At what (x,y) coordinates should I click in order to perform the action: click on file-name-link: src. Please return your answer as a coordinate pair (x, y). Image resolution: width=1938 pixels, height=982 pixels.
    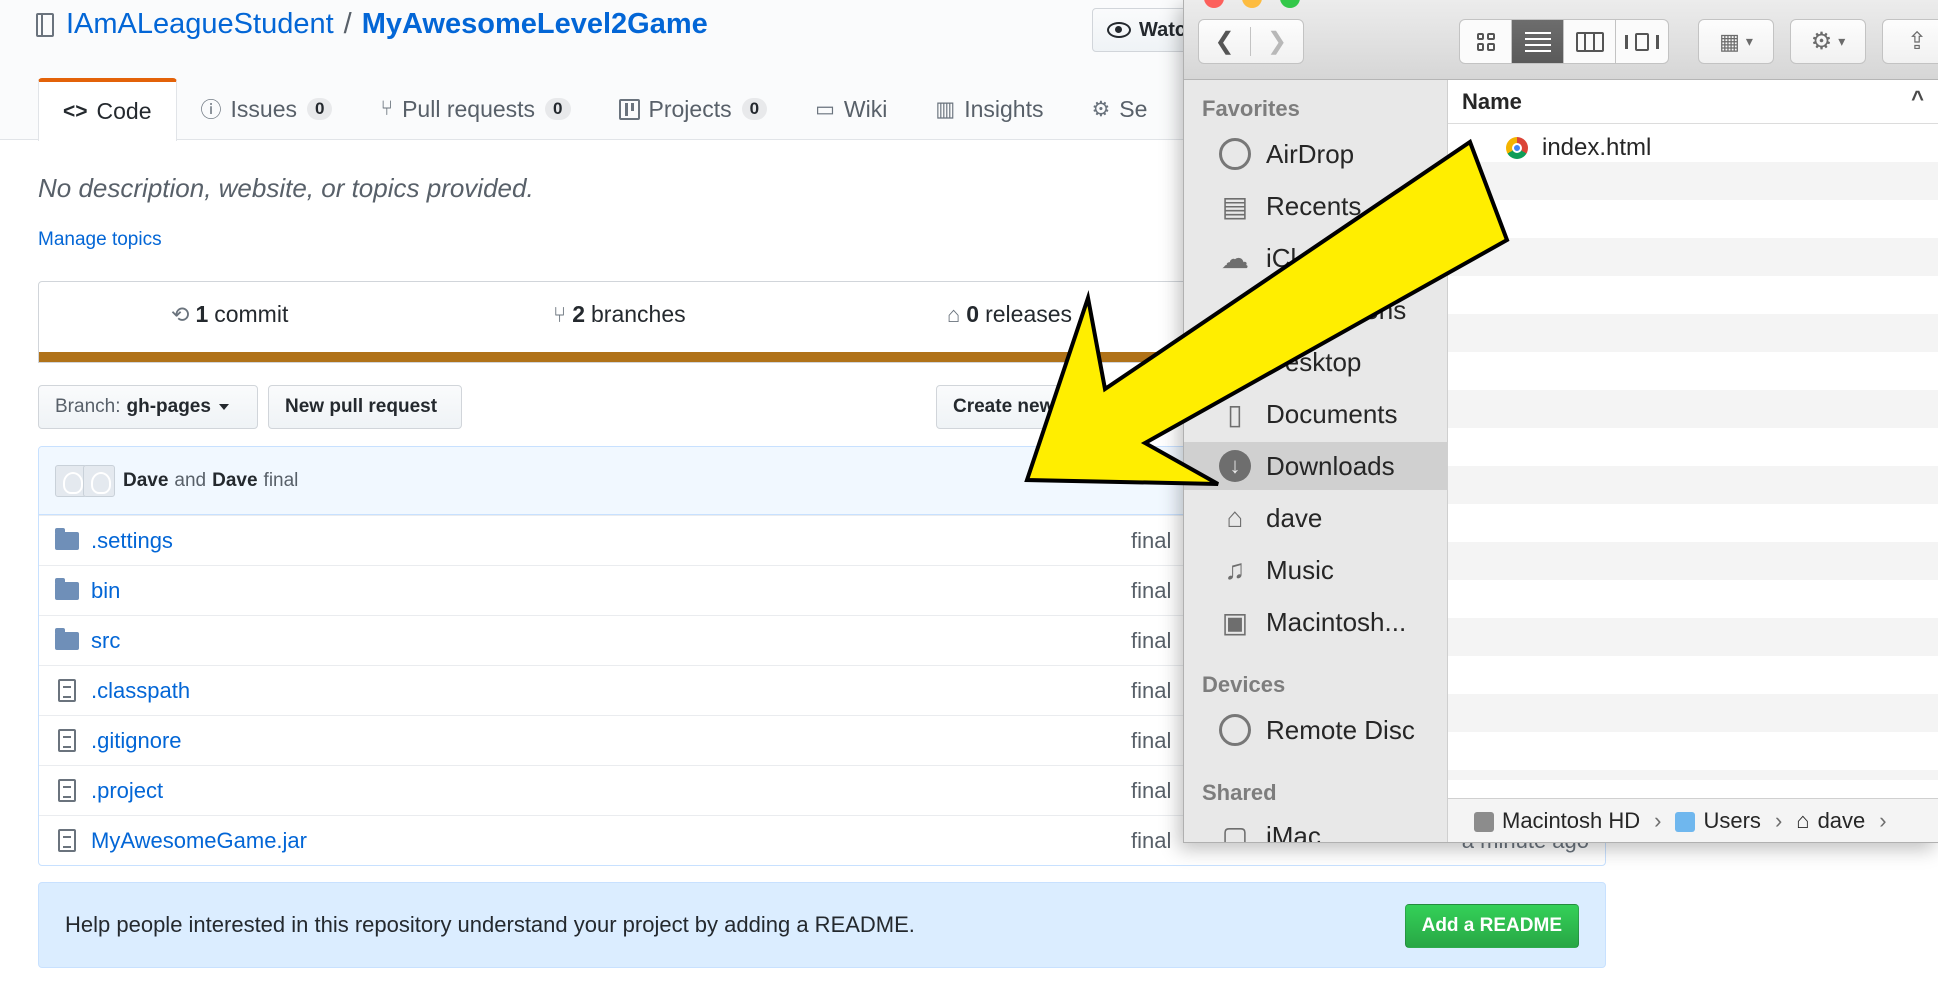
    Looking at the image, I should click on (105, 641).